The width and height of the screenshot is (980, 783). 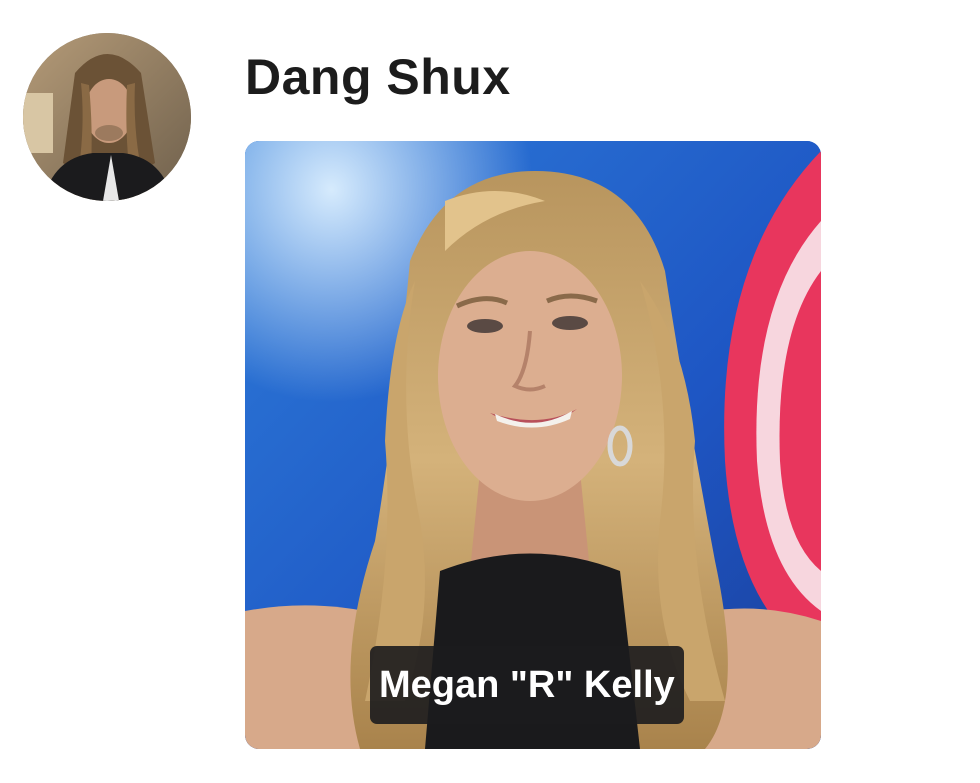 What do you see at coordinates (378, 77) in the screenshot?
I see `author-name: Dang Shux` at bounding box center [378, 77].